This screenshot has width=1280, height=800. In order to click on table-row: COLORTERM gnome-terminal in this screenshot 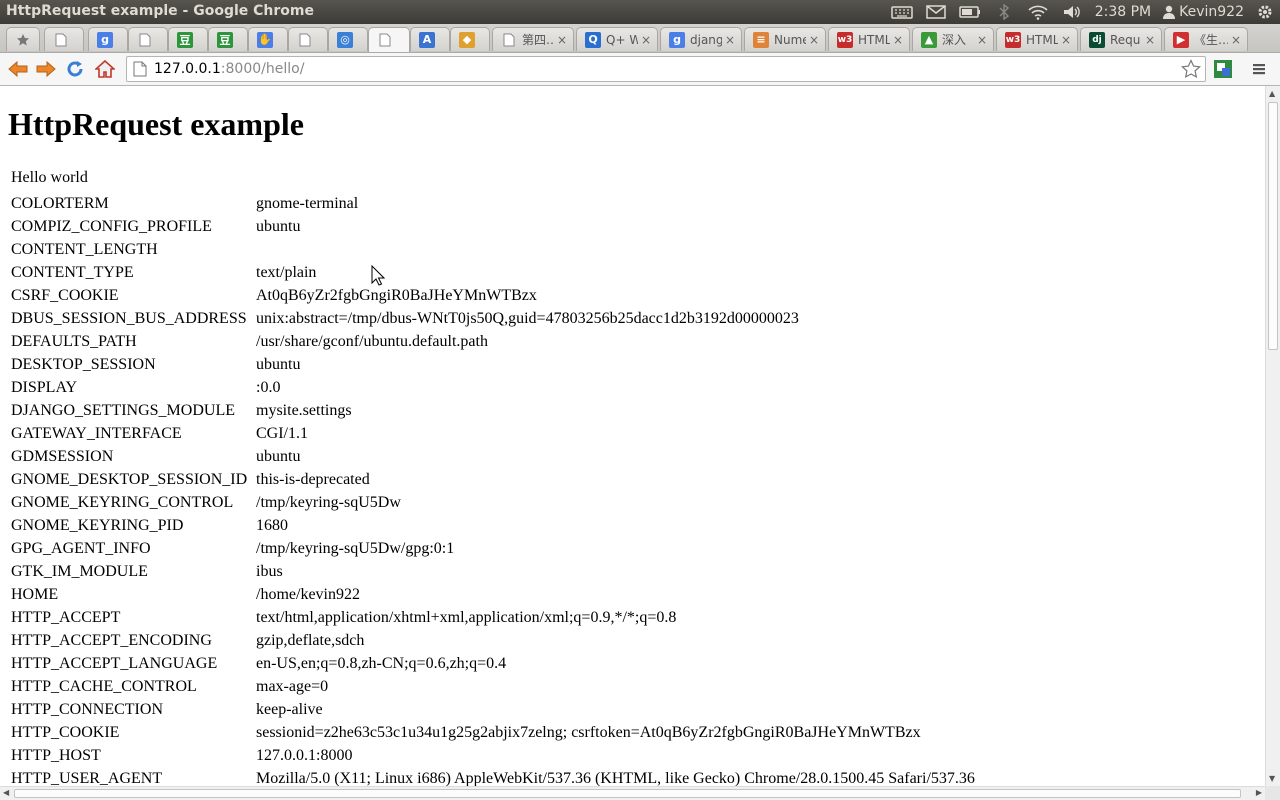, I will do `click(493, 203)`.